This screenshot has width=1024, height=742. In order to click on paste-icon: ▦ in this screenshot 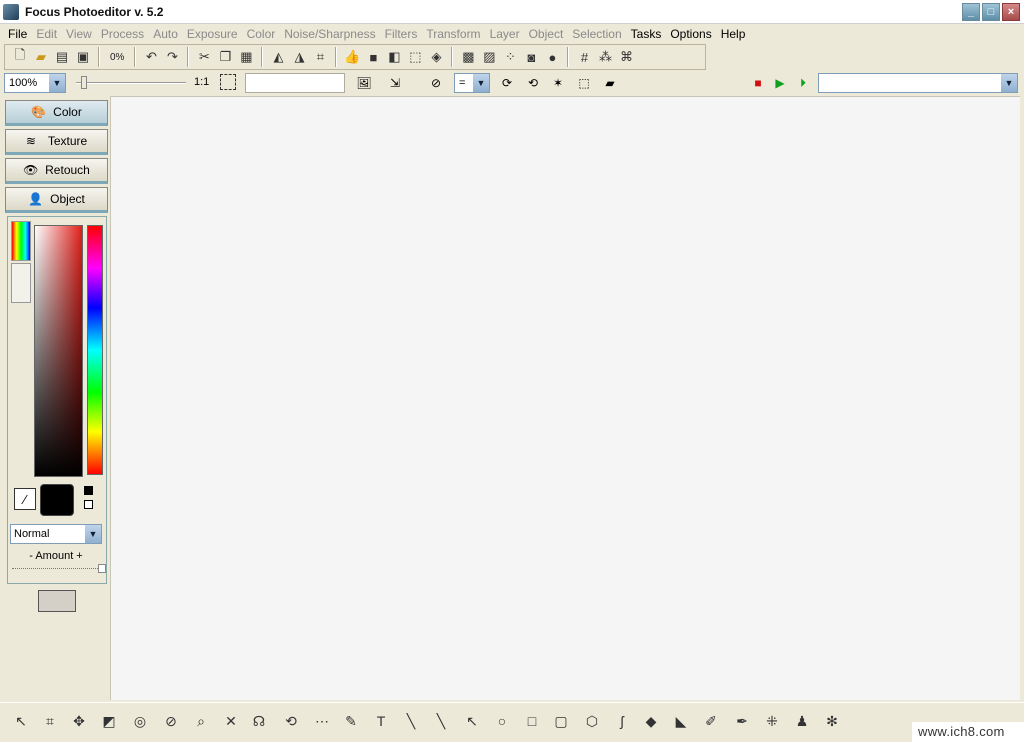, I will do `click(246, 57)`.